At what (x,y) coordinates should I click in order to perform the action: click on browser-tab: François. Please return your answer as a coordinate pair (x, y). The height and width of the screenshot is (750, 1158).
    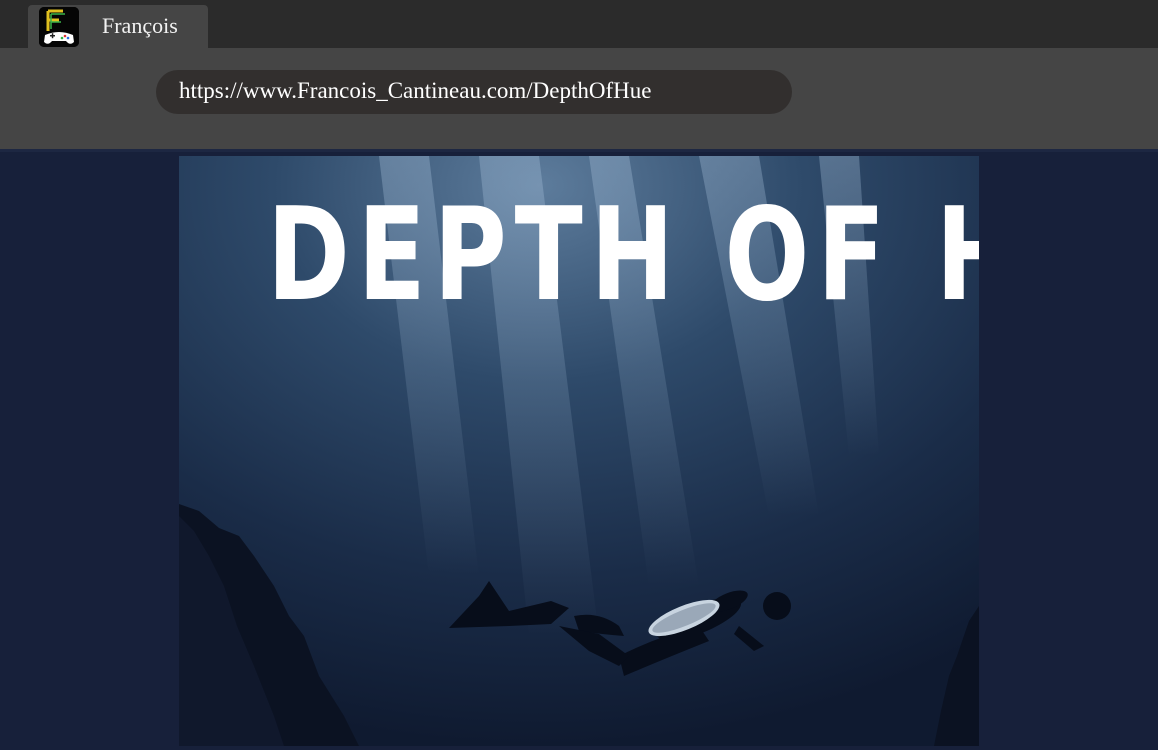
    Looking at the image, I should click on (118, 26).